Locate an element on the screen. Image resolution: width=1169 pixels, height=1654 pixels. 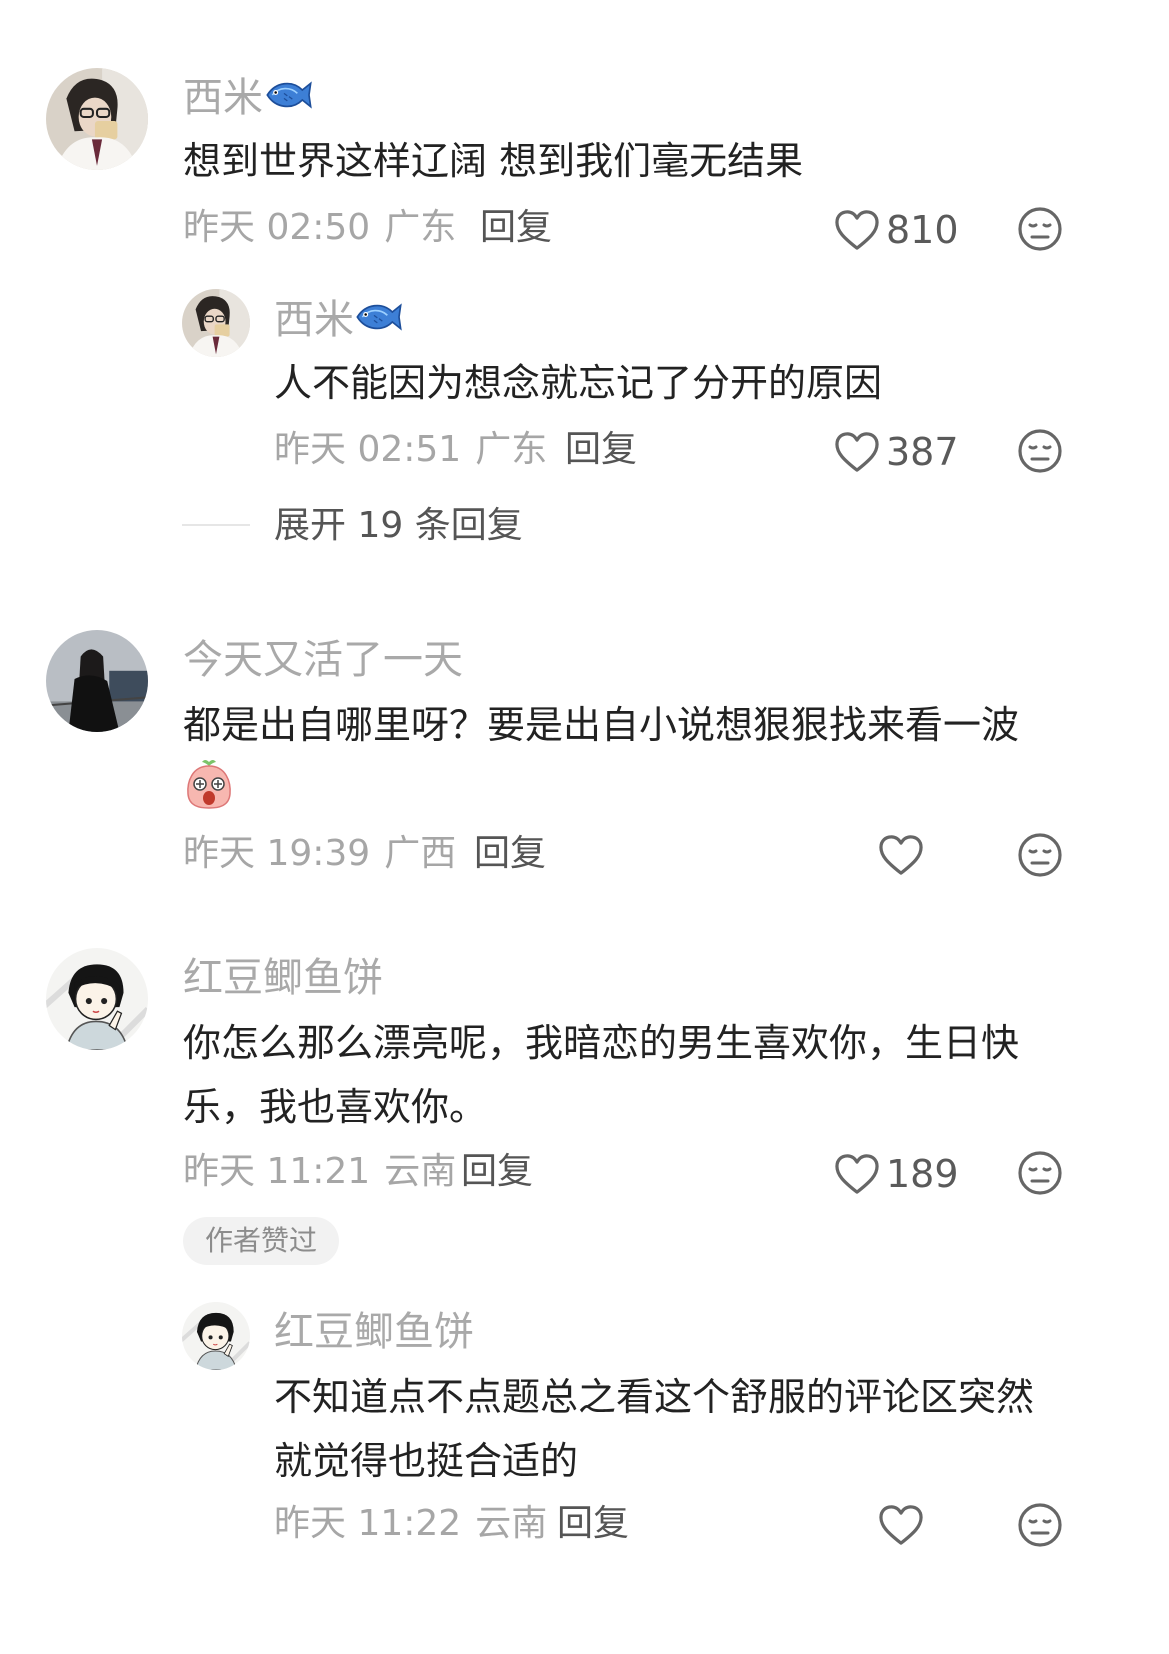
comment-text: 想到世界这样辽阔 想到我们毫无结果 is located at coordinates (493, 161).